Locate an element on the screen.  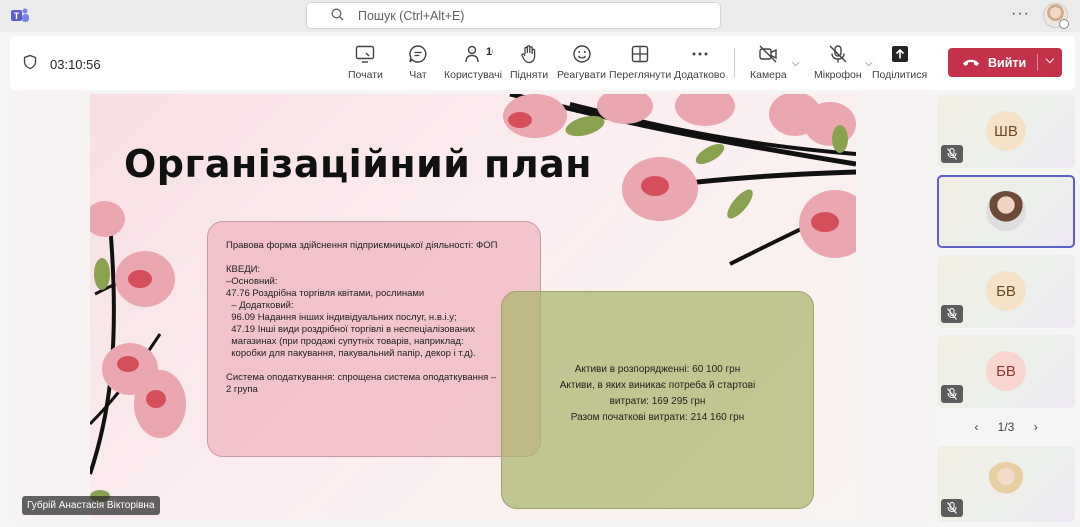
presenter-name-tag: Губрій Анастасія Вікторівна is located at coordinates (91, 505).